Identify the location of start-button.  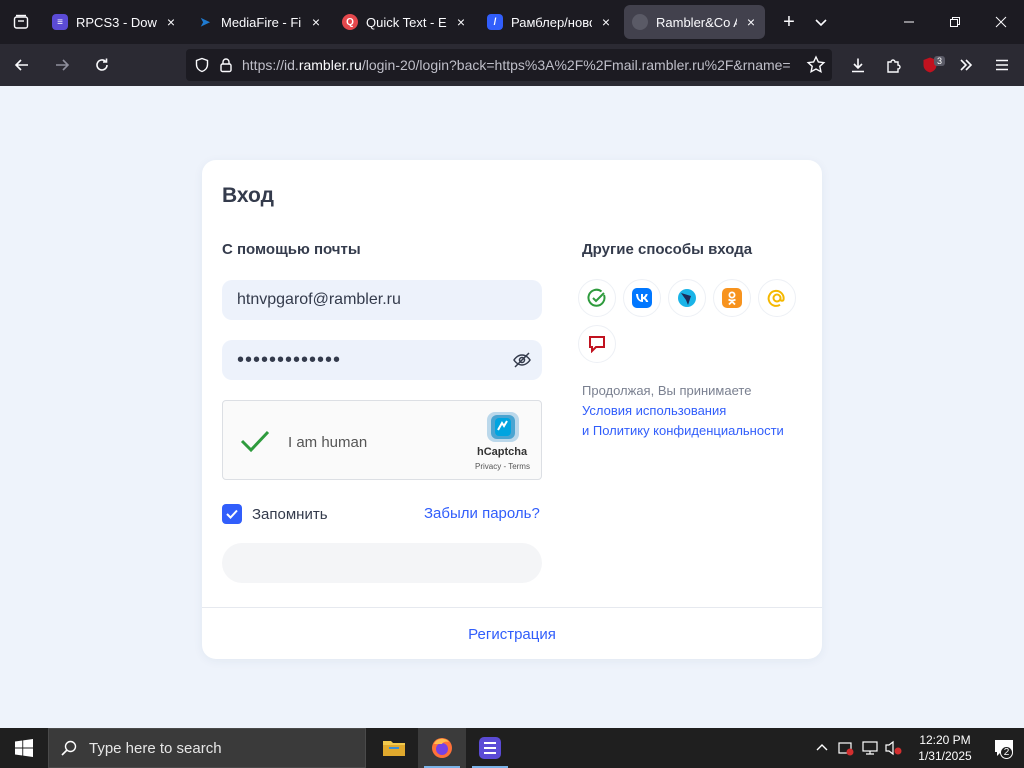
(24, 748).